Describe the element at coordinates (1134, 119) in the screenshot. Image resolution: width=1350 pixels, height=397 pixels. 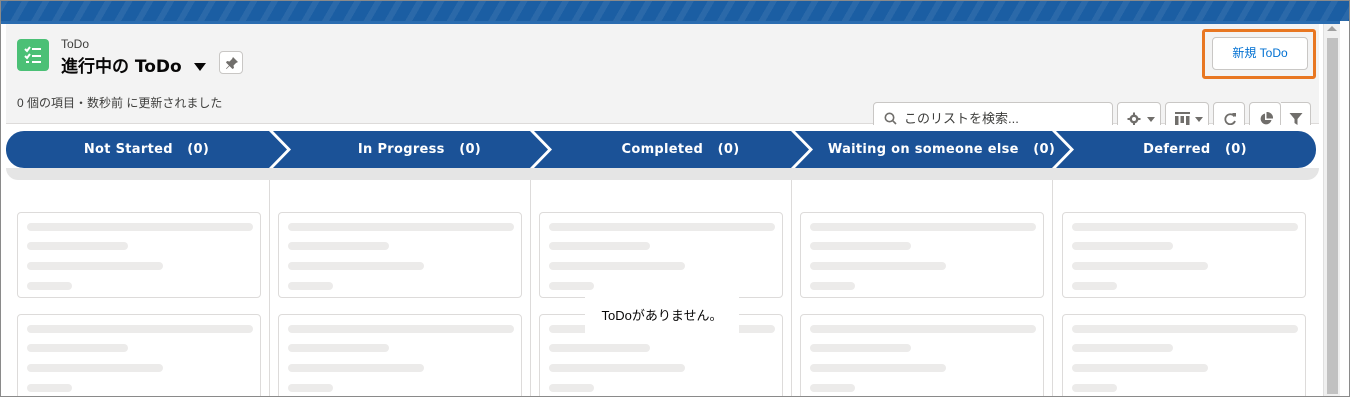
I see `gear-icon` at that location.